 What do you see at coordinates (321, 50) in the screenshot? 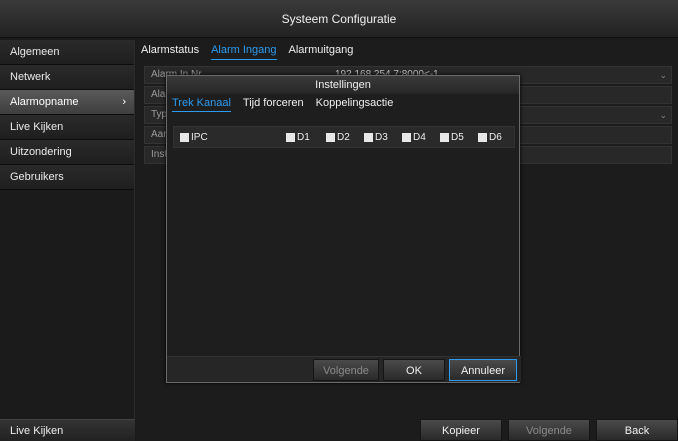
I see `tab-alarmuitgang: Alarmuitgang` at bounding box center [321, 50].